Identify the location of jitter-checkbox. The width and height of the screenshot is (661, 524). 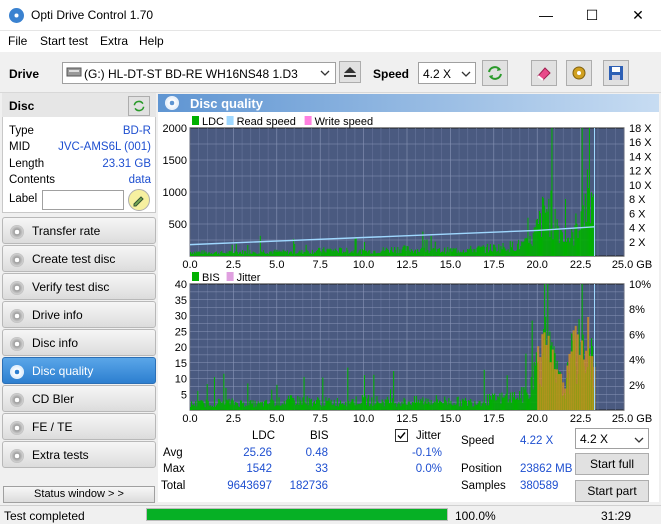
(401, 435).